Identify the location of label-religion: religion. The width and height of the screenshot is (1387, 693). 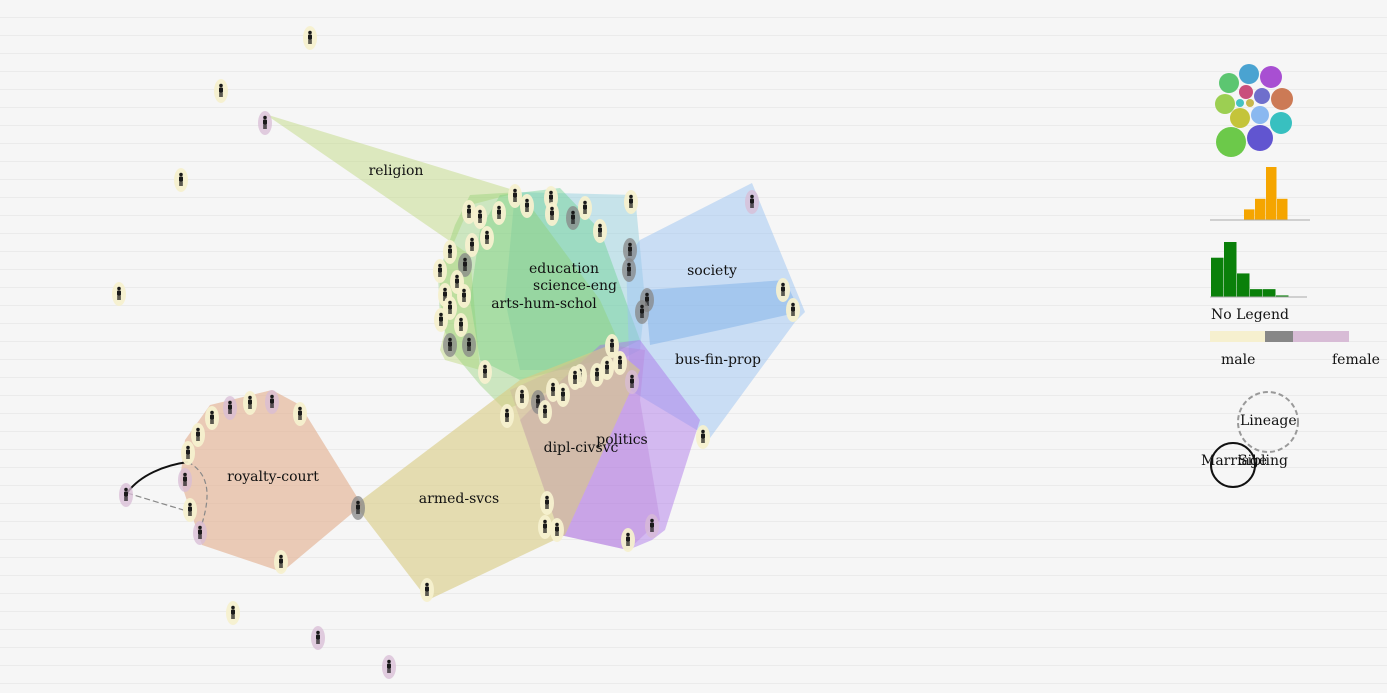
(396, 171).